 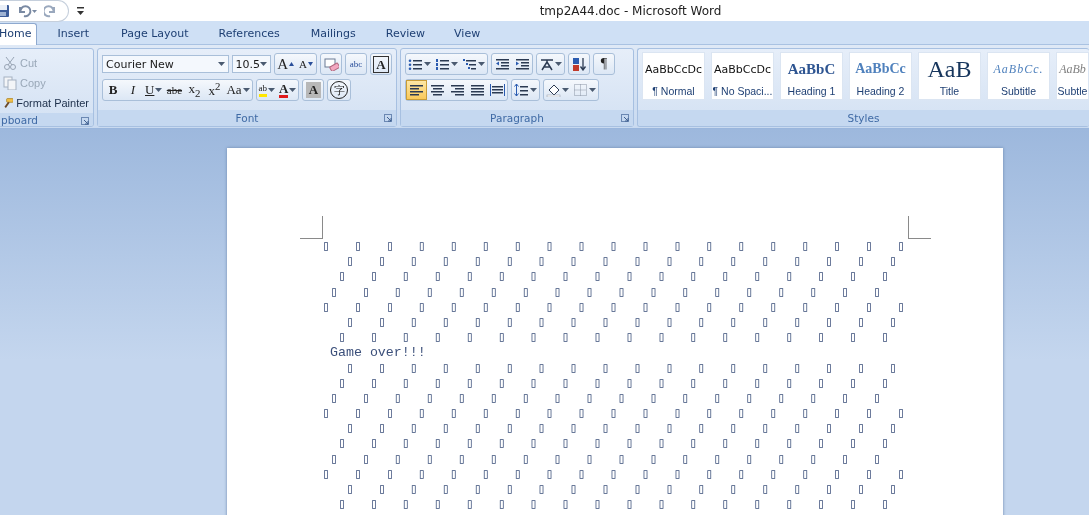 I want to click on style-preview: AaBbC, so click(x=811, y=69).